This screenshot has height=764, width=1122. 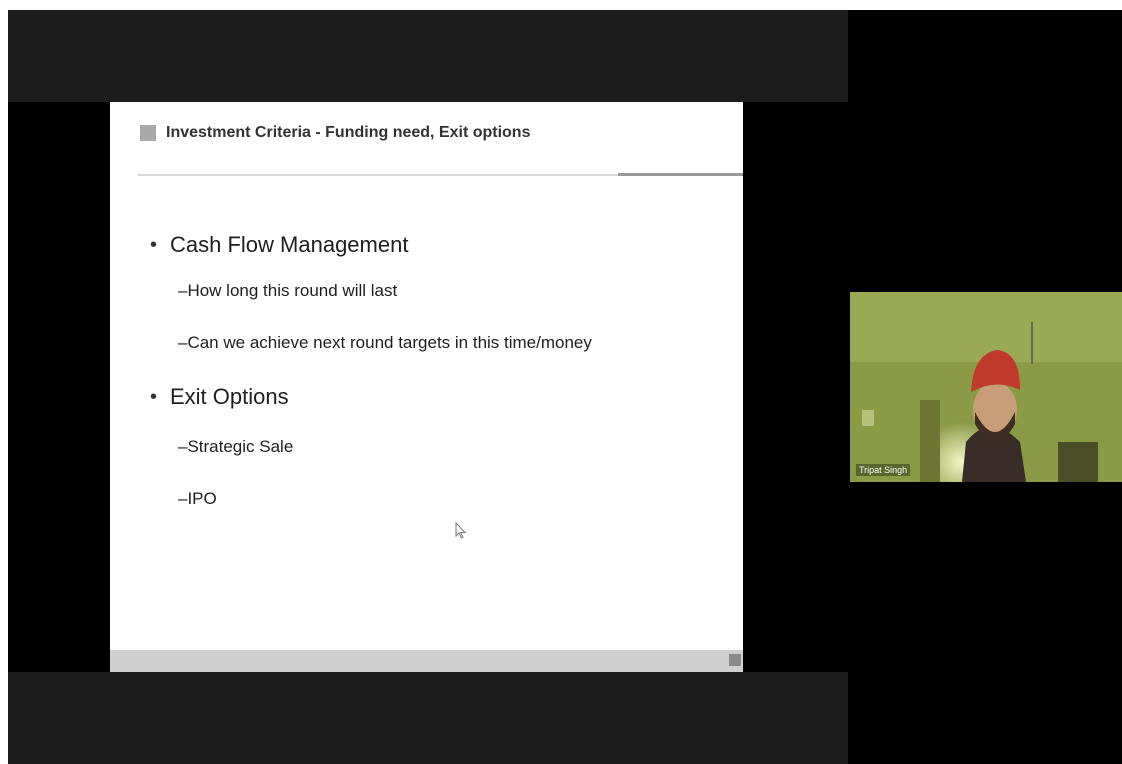 I want to click on top-letterbox, so click(x=428, y=56).